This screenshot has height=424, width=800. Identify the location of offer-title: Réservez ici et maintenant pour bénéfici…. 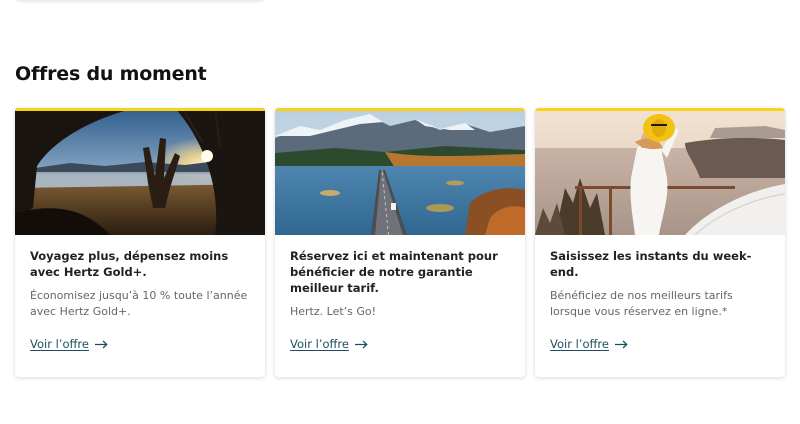
(394, 272).